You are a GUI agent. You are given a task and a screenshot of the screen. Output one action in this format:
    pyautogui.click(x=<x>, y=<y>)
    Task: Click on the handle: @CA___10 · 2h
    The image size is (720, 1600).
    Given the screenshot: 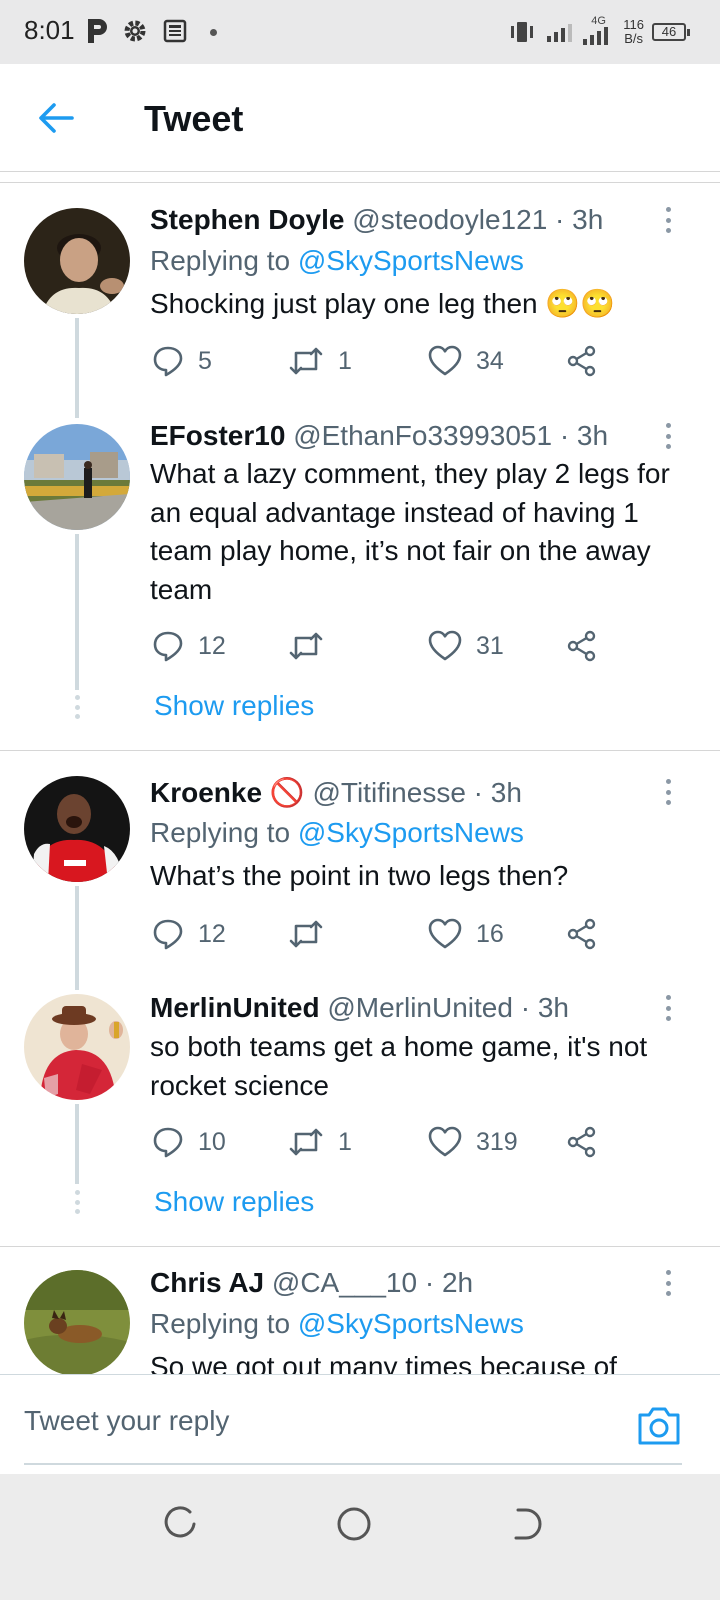 What is the action you would take?
    pyautogui.click(x=372, y=1282)
    